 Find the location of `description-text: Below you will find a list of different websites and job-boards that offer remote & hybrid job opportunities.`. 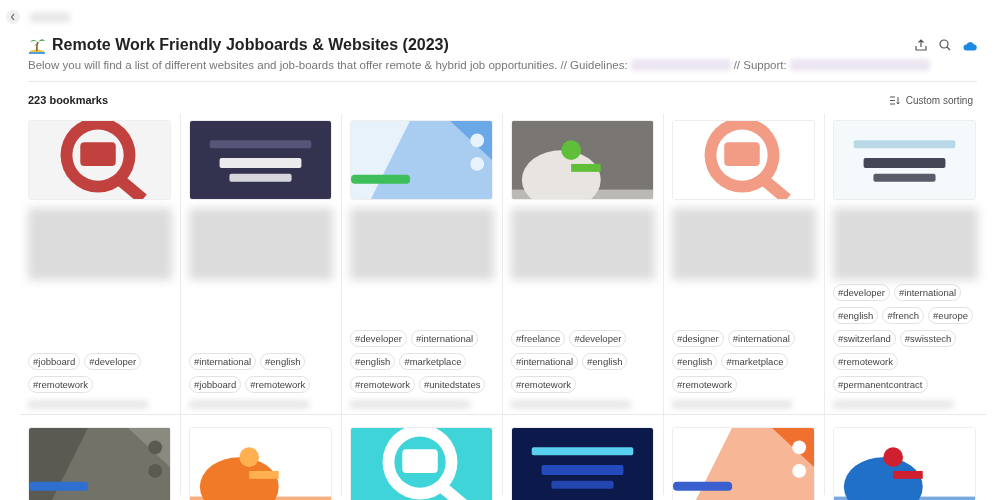

description-text: Below you will find a list of different websites and job-boards that offer remote & hybrid job opportunities. is located at coordinates (293, 65).